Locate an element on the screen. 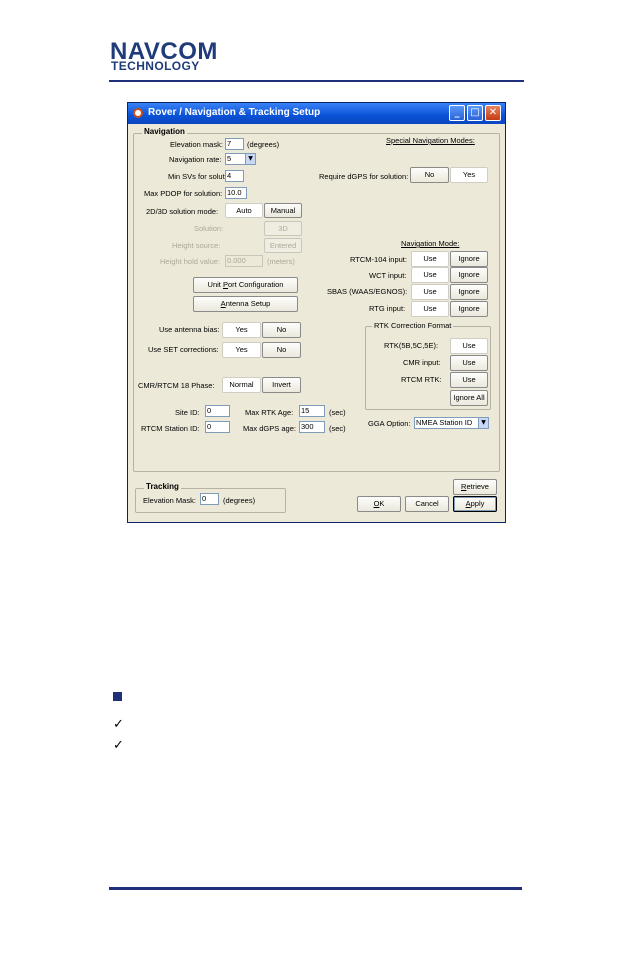  cmr-phase-normal-button: Normal is located at coordinates (241, 385).